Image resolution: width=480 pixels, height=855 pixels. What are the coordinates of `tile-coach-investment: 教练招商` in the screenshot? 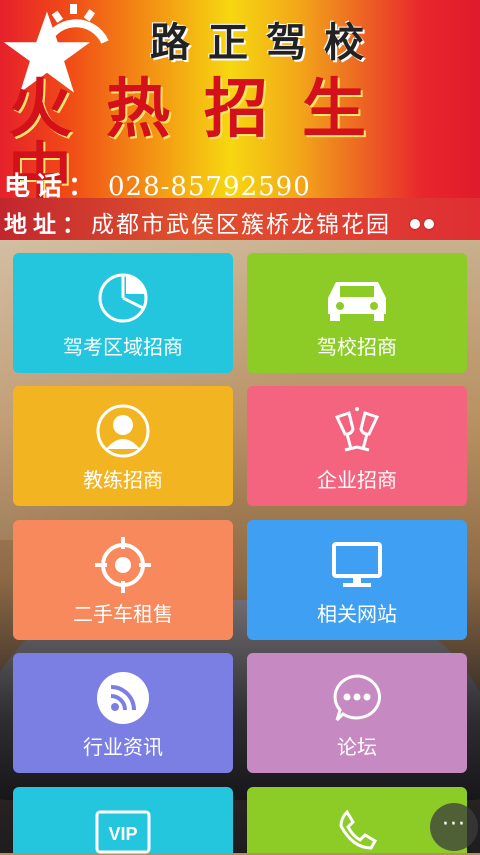 It's located at (123, 446).